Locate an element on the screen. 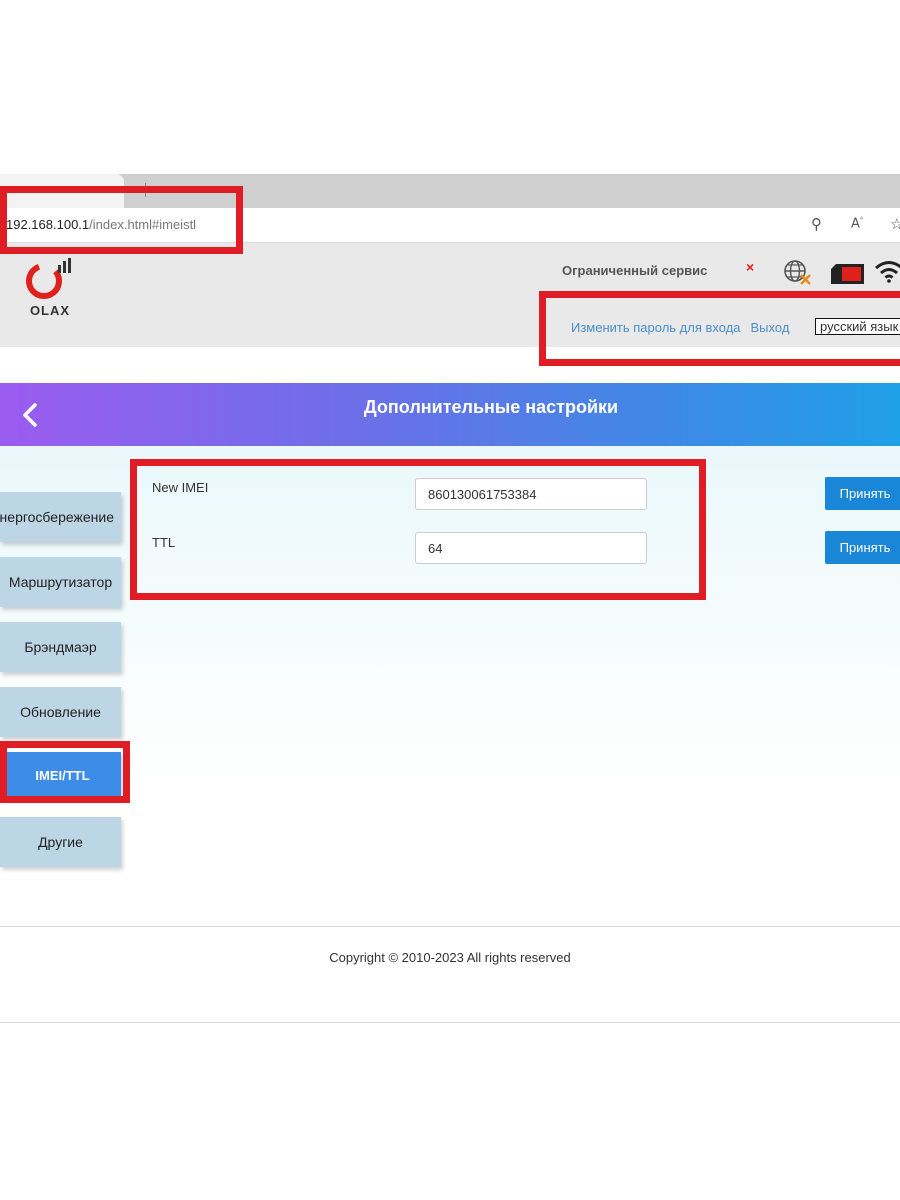 This screenshot has height=1200, width=900. footer-divider-bottom is located at coordinates (450, 1022).